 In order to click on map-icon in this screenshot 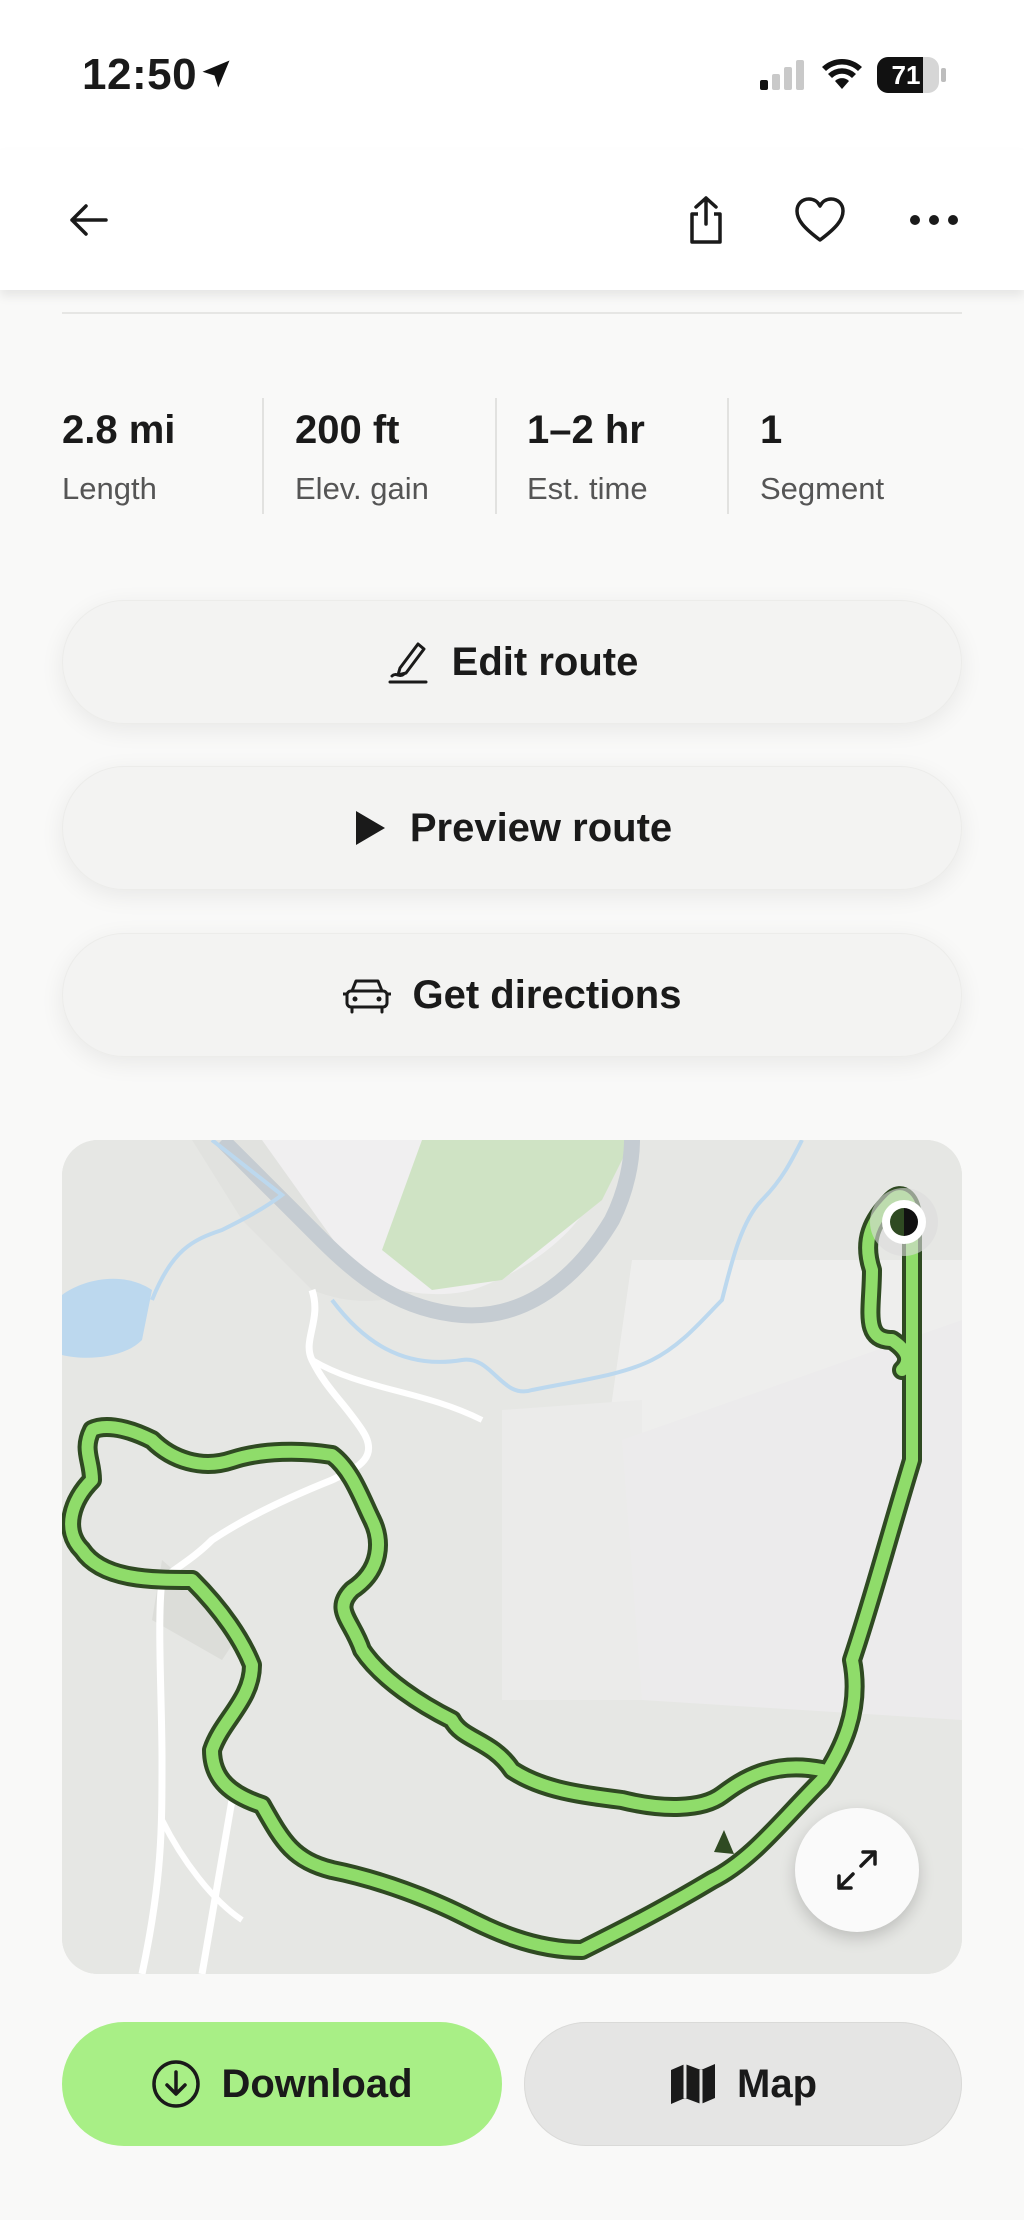, I will do `click(693, 2084)`.